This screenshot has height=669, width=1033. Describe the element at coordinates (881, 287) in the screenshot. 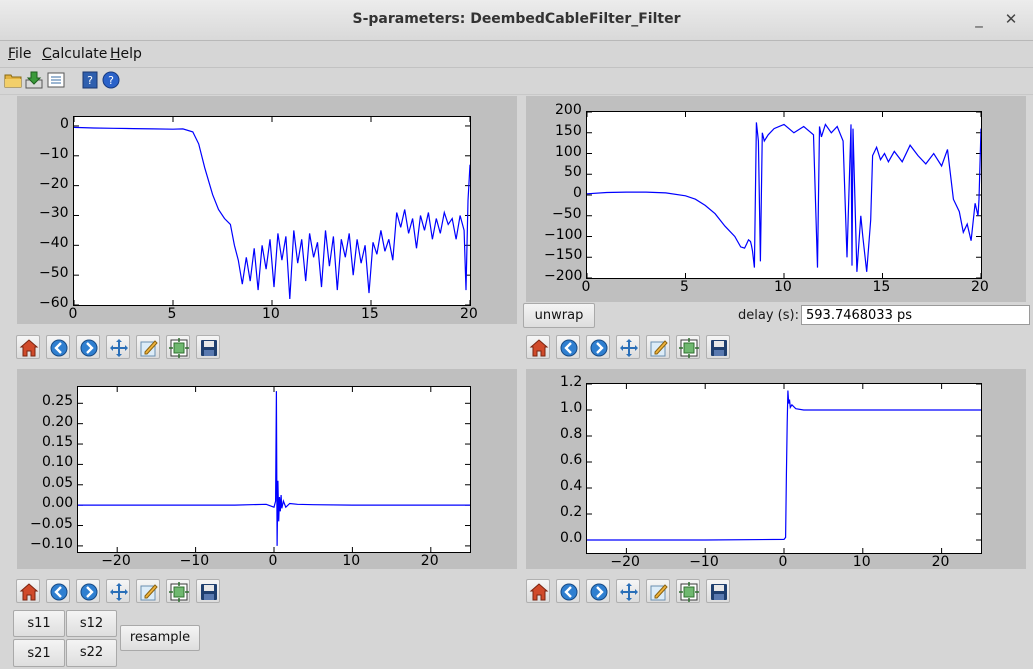

I see `x-tick-label: 15` at that location.